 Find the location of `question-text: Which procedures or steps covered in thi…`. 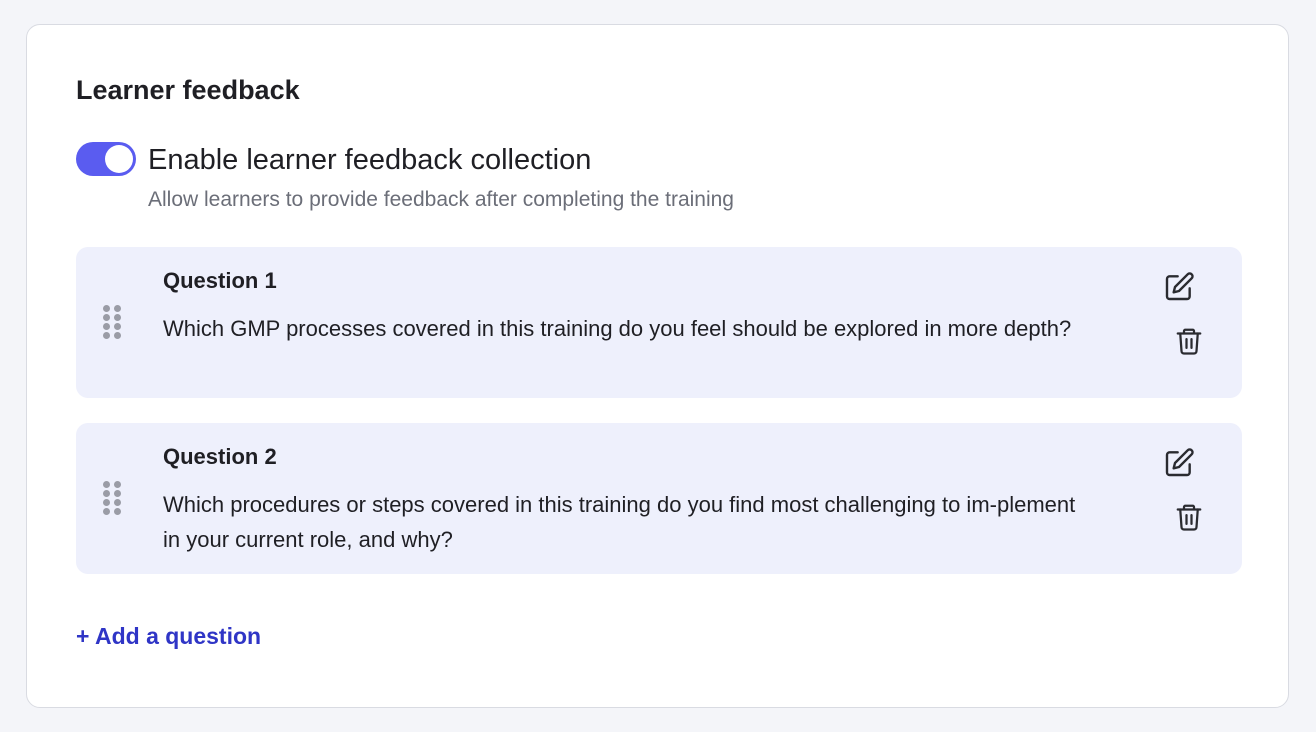

question-text: Which procedures or steps covered in thi… is located at coordinates (619, 522).